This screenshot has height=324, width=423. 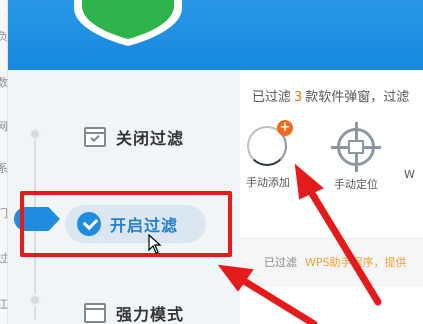 What do you see at coordinates (356, 184) in the screenshot?
I see `manual-locate-label: 手动定位` at bounding box center [356, 184].